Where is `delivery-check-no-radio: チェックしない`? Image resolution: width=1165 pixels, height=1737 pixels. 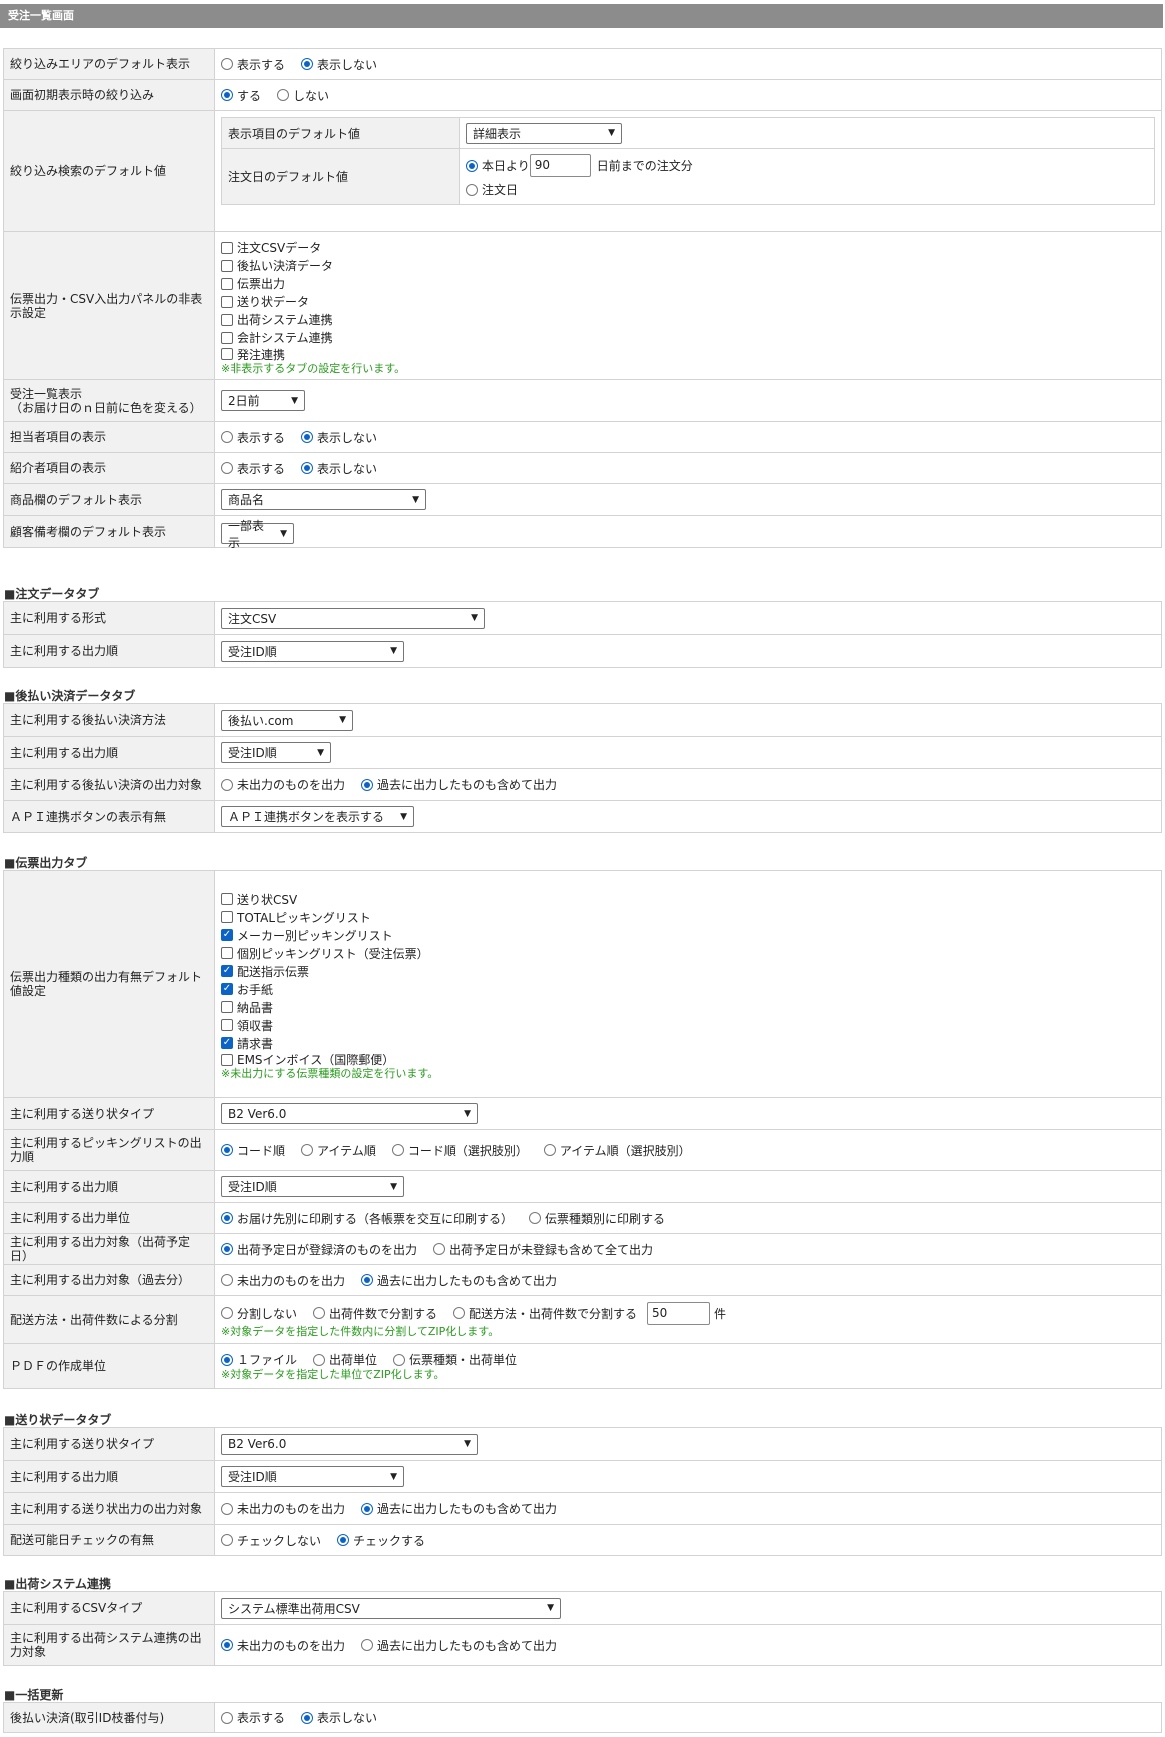 delivery-check-no-radio: チェックしない is located at coordinates (271, 1540).